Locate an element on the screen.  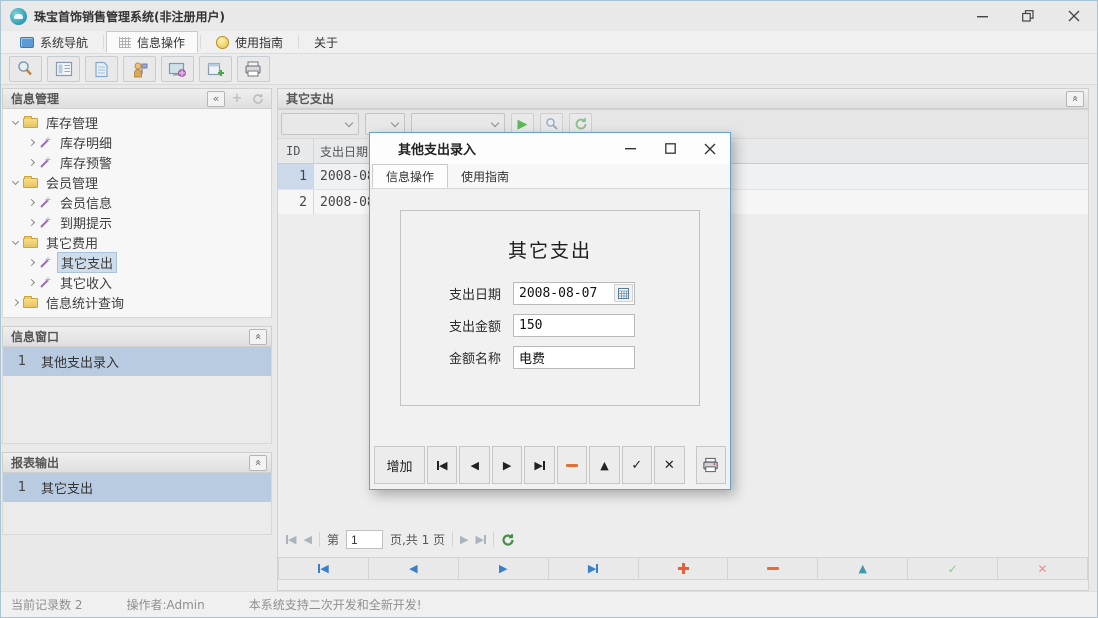
add-record-button: 增加 is located at coordinates (400, 465).